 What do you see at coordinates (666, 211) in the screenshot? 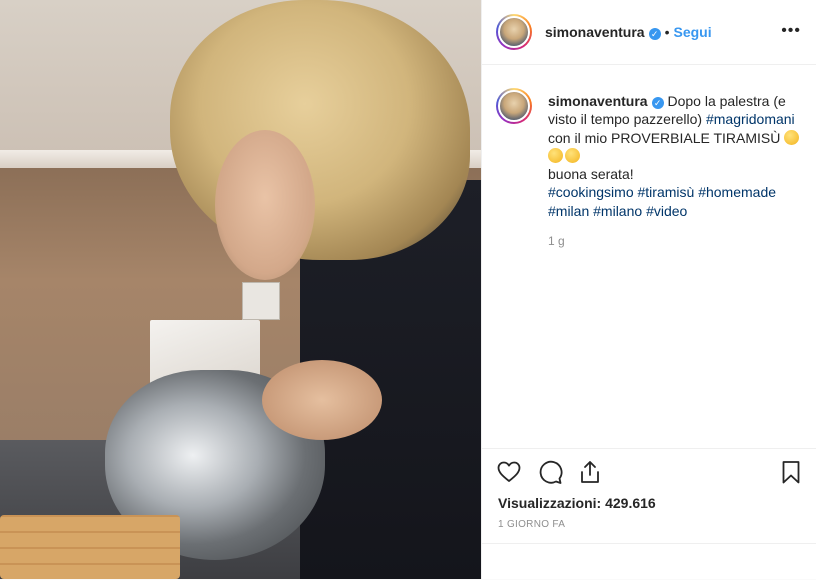
I see `hashtag-link: #video` at bounding box center [666, 211].